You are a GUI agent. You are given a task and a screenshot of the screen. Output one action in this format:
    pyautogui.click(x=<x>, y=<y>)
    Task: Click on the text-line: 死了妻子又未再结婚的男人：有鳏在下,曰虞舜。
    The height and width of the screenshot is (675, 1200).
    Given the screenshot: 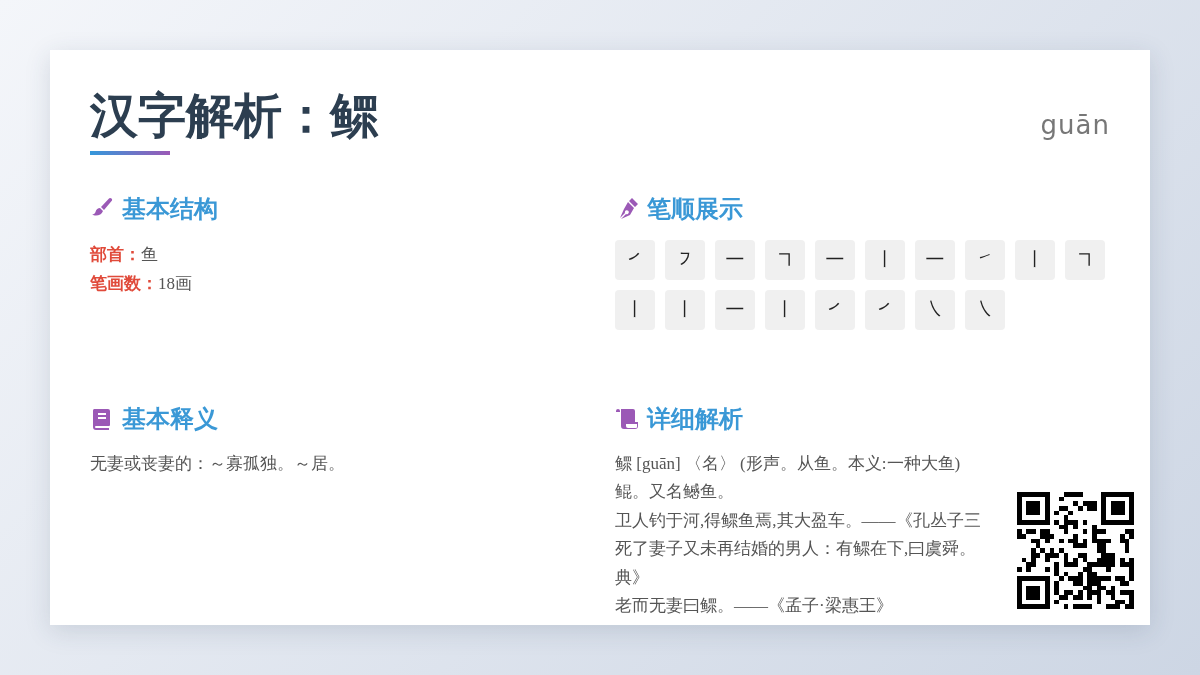 What is the action you would take?
    pyautogui.click(x=796, y=549)
    